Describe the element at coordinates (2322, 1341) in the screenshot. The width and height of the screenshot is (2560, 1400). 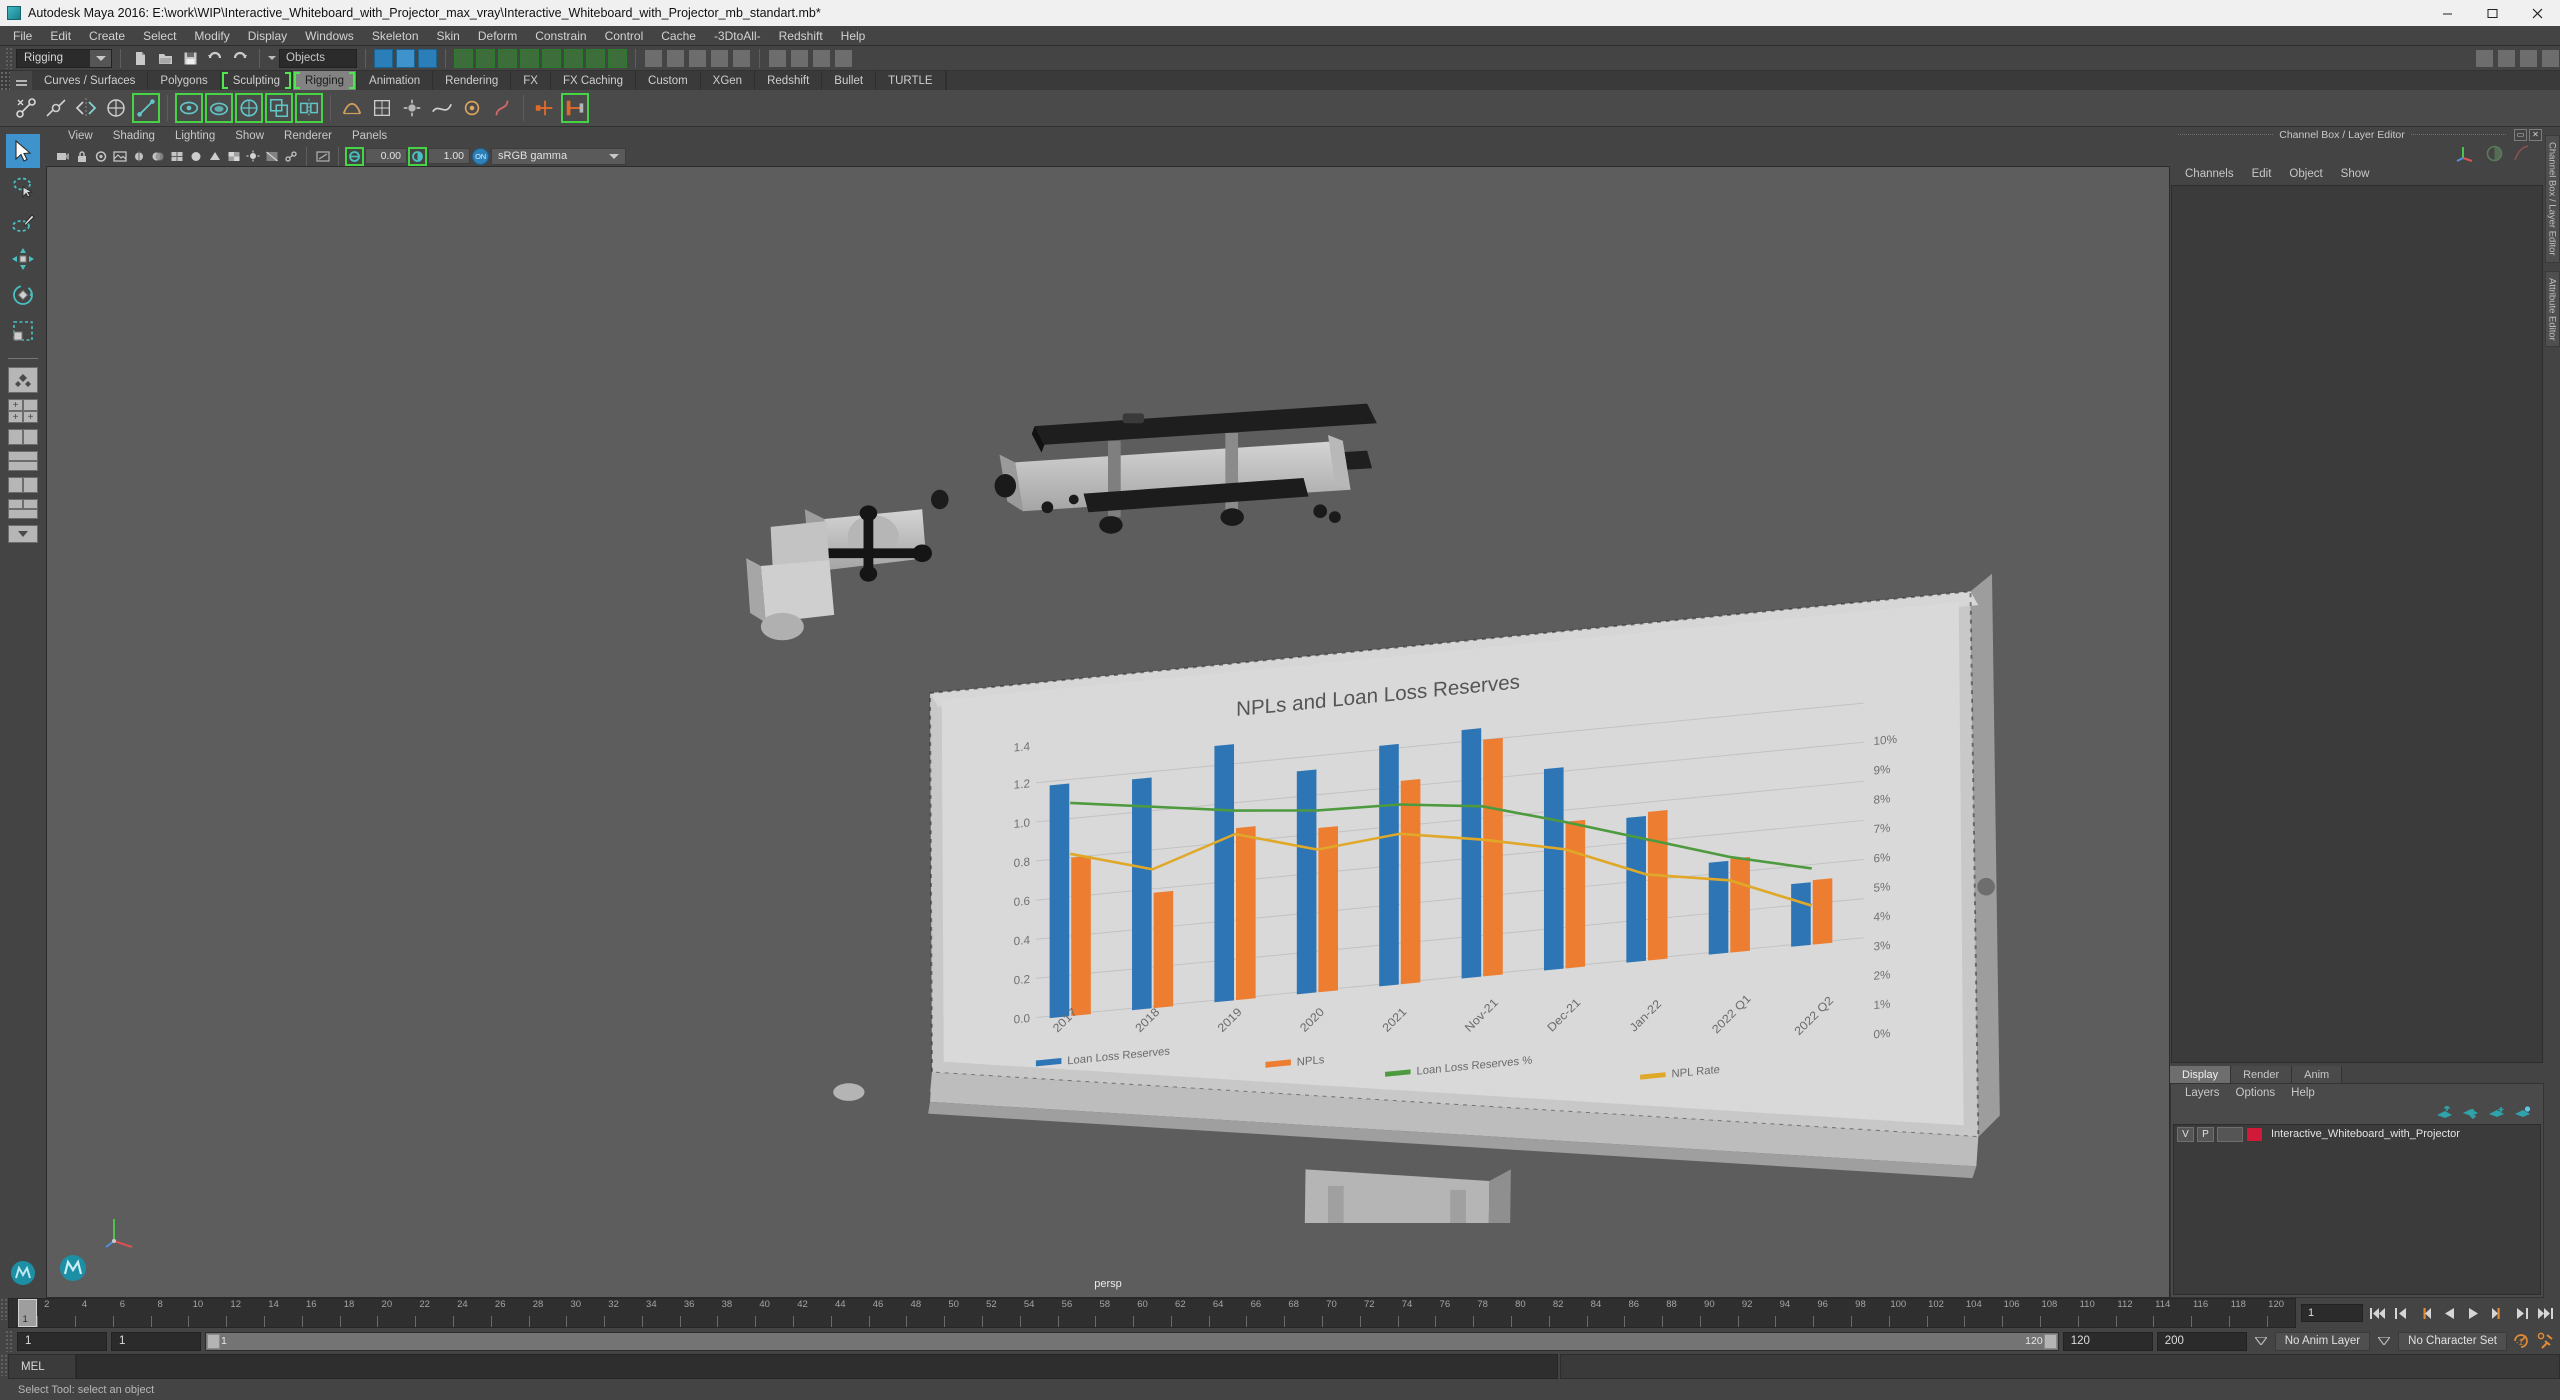
I see `anim-layer-field: No Anim Layer` at that location.